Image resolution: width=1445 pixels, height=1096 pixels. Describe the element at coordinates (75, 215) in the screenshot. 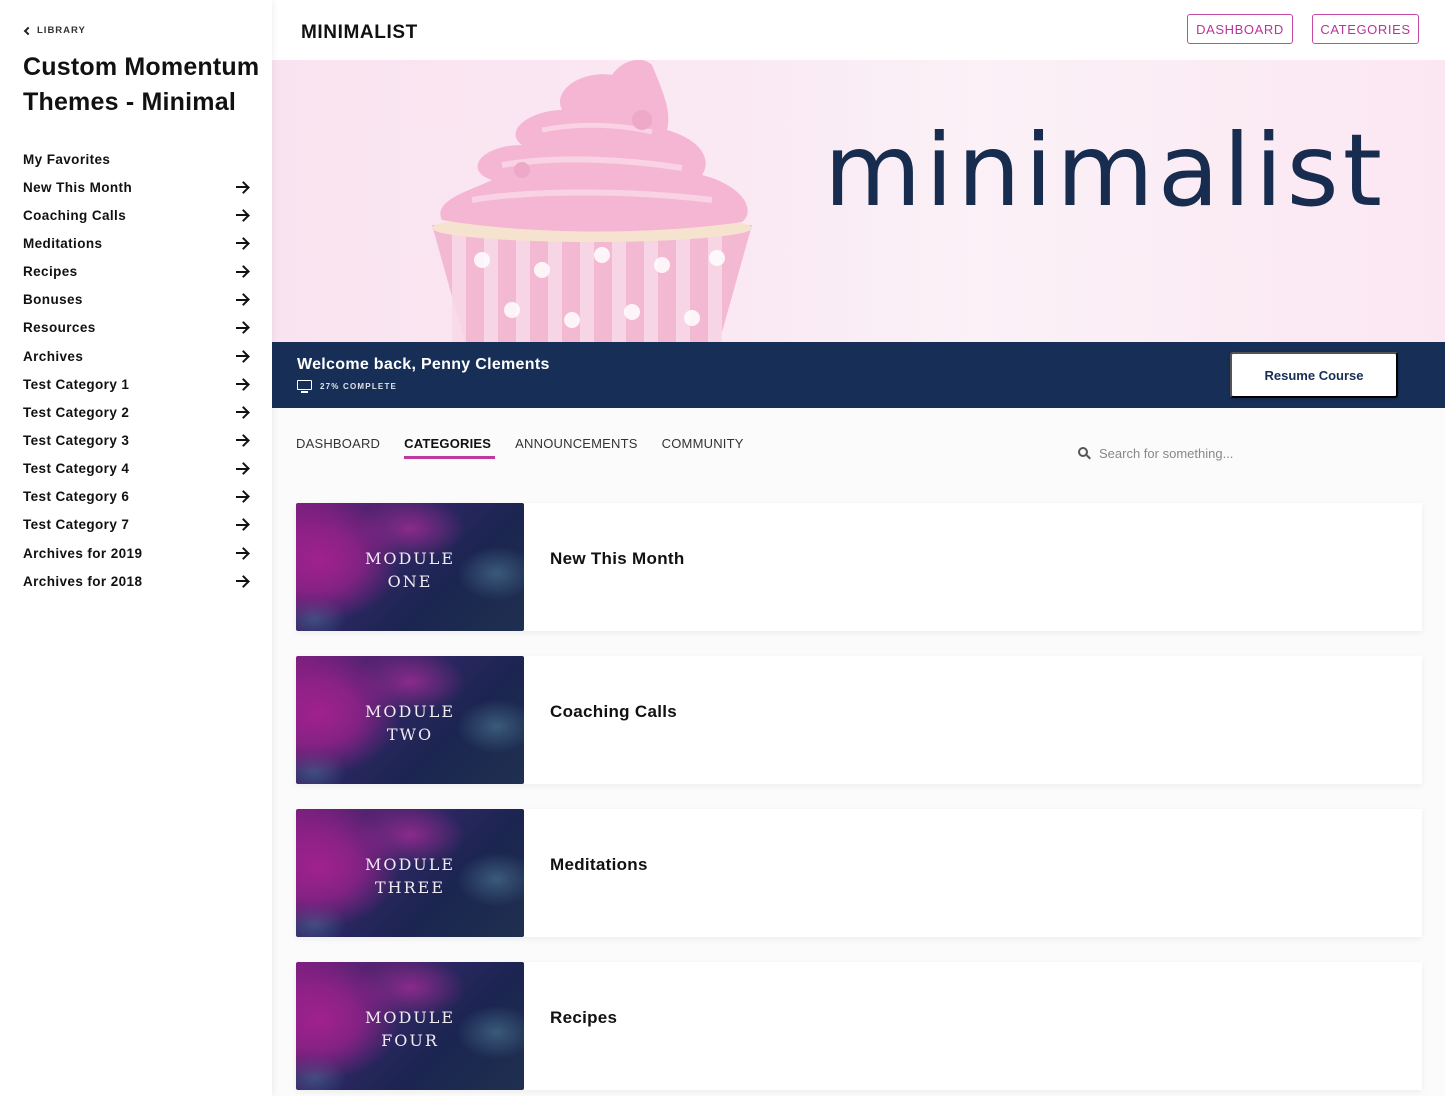

I see `sidebar-item-label: Coaching Calls` at that location.